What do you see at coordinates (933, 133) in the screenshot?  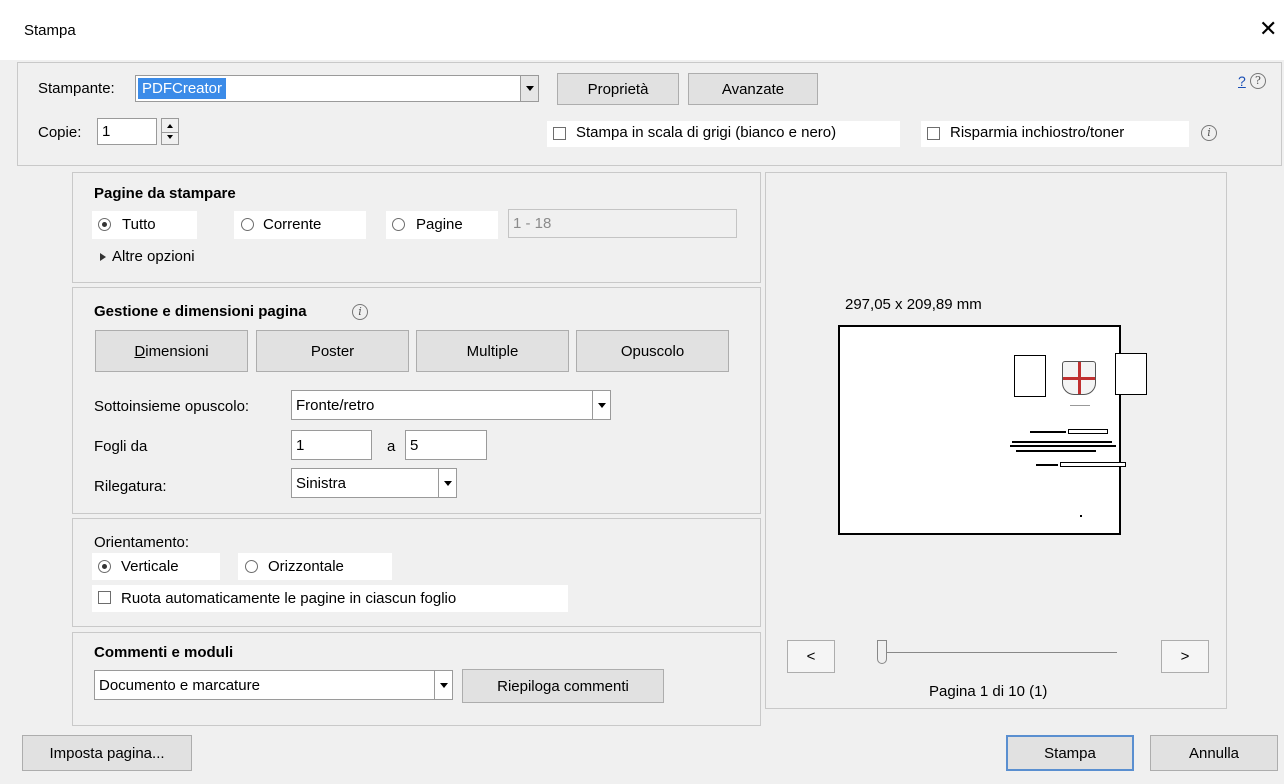 I see `save-ink-checkbox` at bounding box center [933, 133].